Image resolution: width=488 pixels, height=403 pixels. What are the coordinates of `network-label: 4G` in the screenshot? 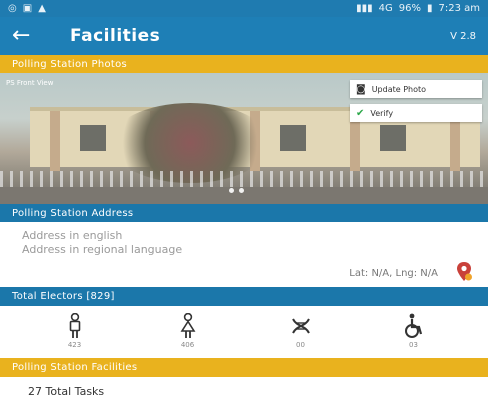 It's located at (385, 8).